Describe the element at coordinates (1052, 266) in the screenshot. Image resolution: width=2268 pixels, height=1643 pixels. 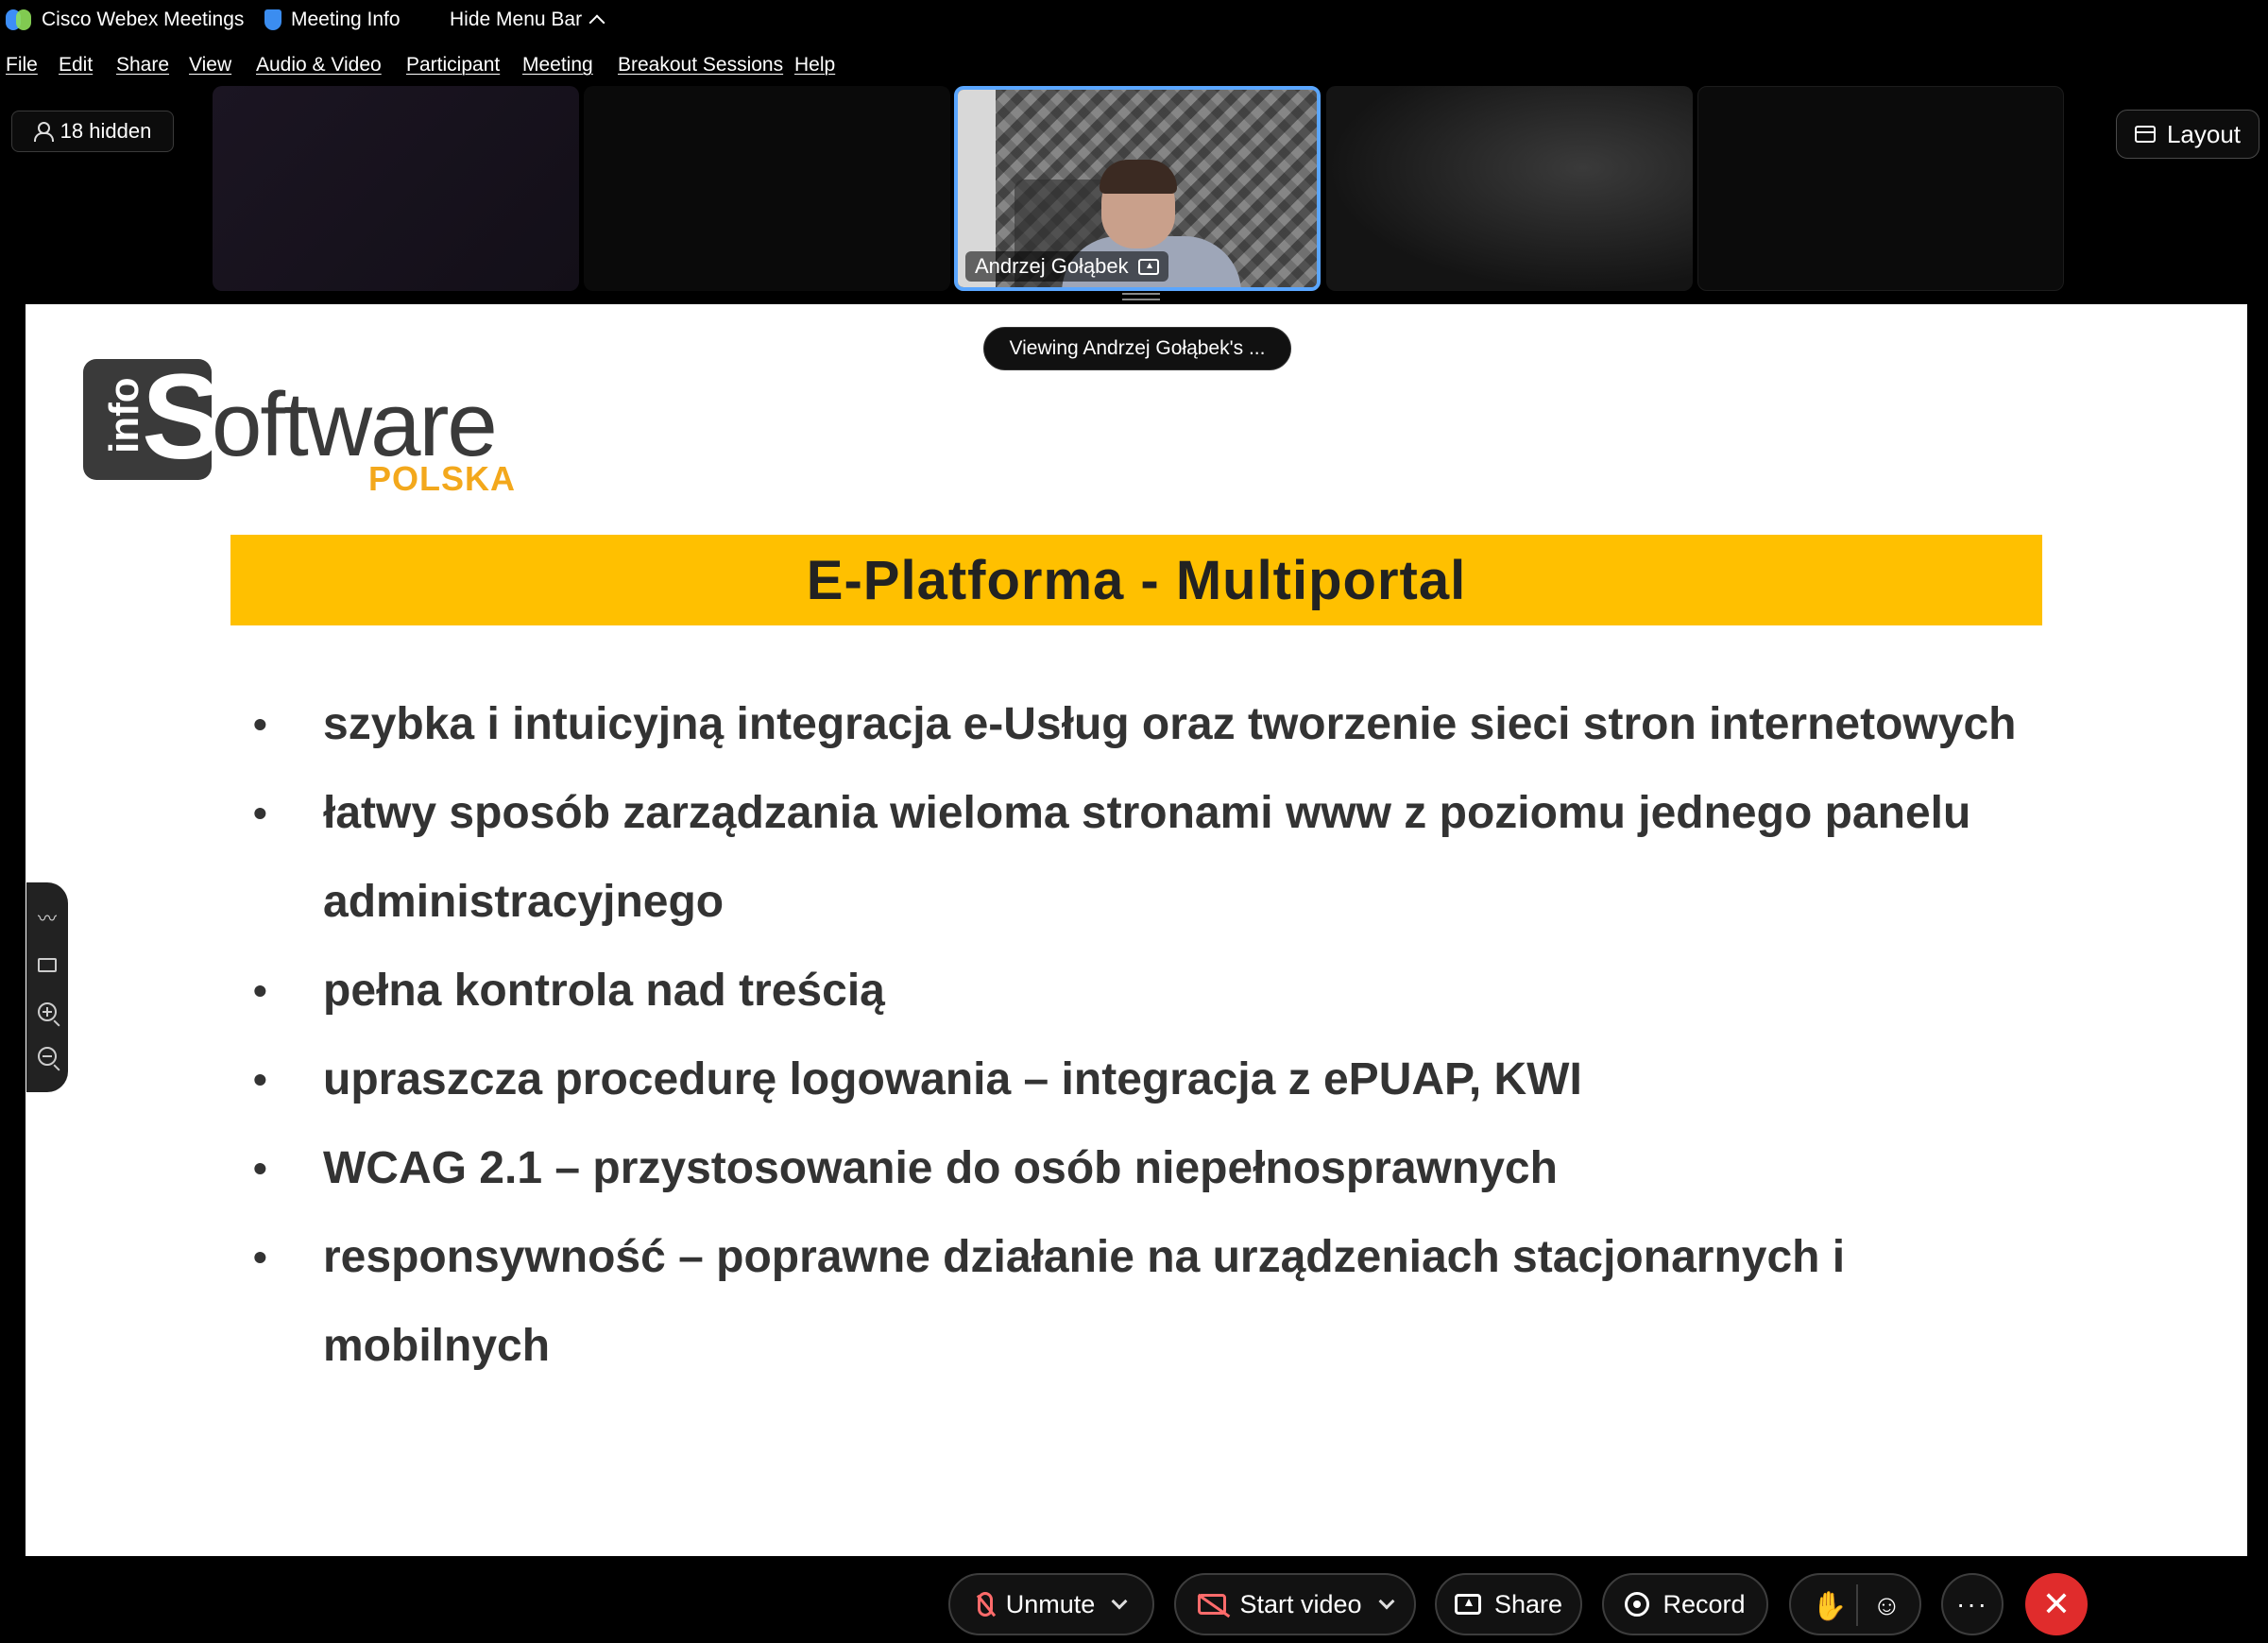
I see `participant-name: Andrzej Gołąbek` at that location.